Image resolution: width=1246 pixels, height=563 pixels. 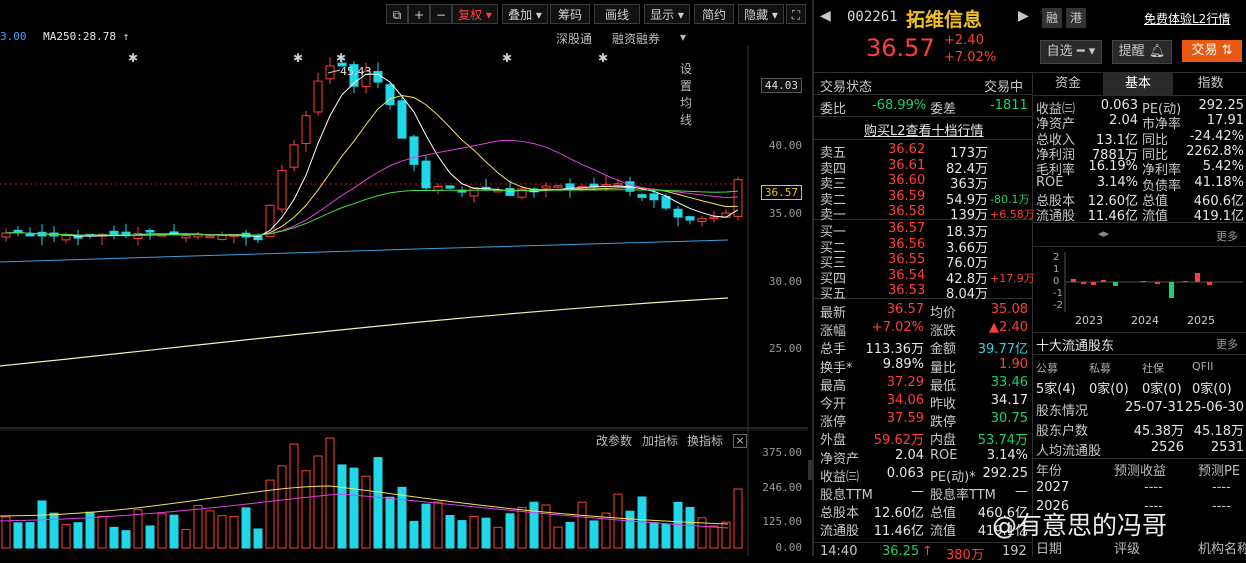 What do you see at coordinates (686, 78) in the screenshot?
I see `ma-setup-dropdown: 设置均线 ▾` at bounding box center [686, 78].